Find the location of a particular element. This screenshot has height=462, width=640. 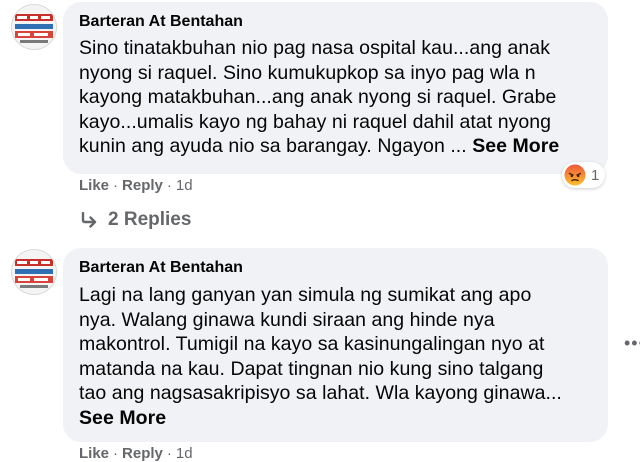

more-options-icon: ••• is located at coordinates (632, 343).